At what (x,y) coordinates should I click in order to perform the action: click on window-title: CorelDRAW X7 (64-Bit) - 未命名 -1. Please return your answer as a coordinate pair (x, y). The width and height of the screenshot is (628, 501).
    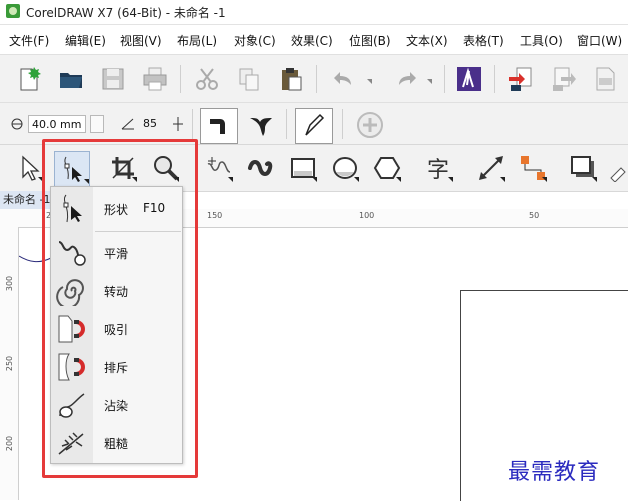
    Looking at the image, I should click on (126, 13).